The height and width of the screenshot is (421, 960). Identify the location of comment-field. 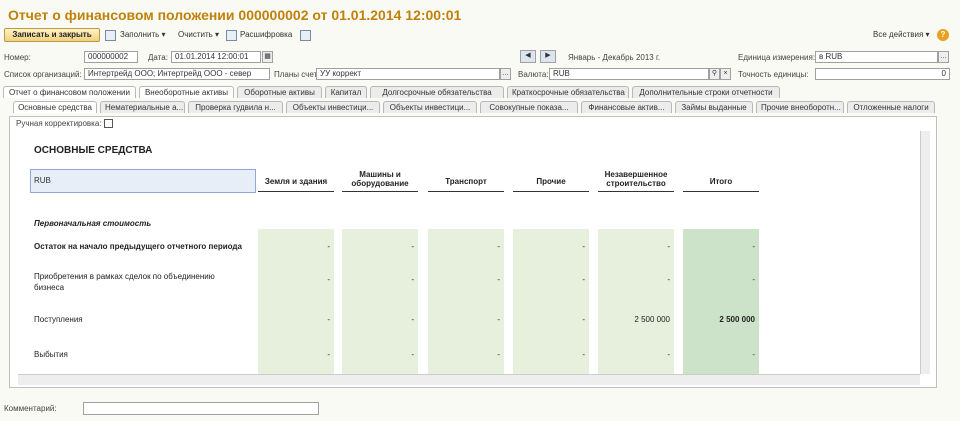
(201, 408).